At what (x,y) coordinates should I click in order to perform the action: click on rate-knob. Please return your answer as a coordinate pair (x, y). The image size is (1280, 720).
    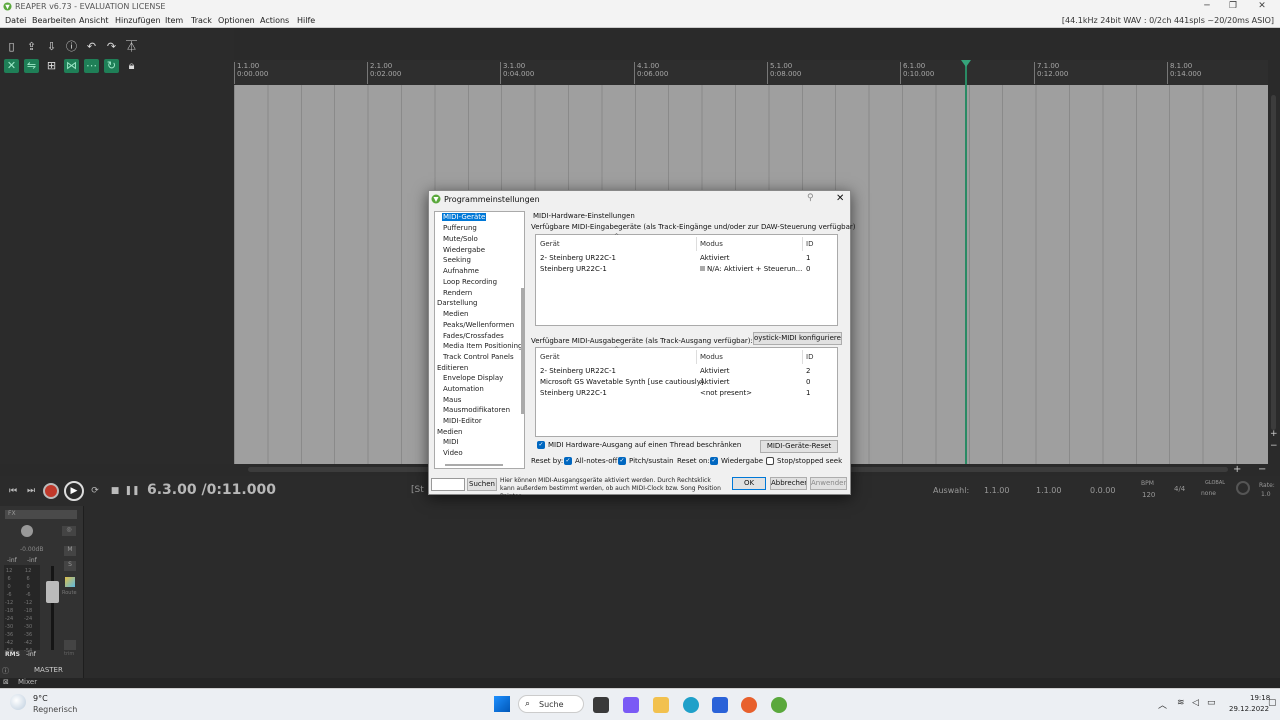
    Looking at the image, I should click on (1243, 488).